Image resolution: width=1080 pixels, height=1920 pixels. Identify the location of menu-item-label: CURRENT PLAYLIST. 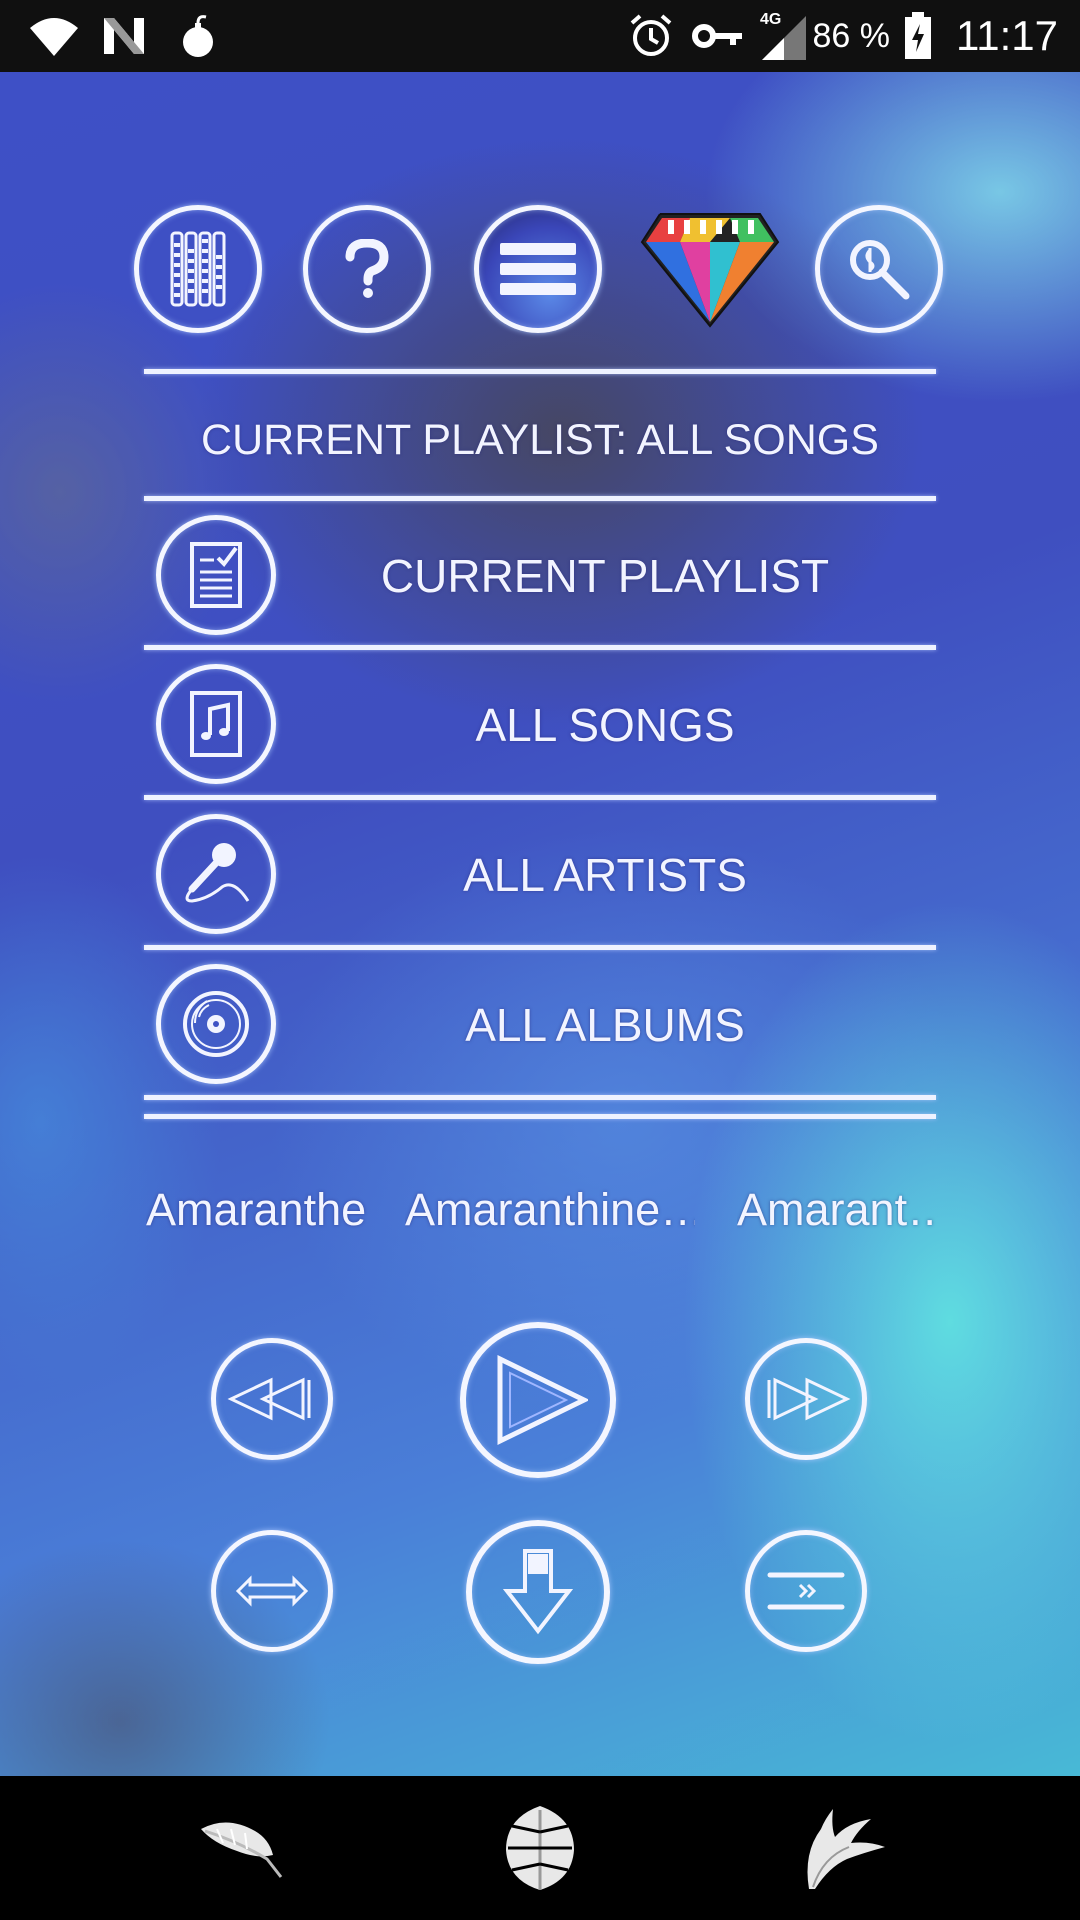
(605, 575).